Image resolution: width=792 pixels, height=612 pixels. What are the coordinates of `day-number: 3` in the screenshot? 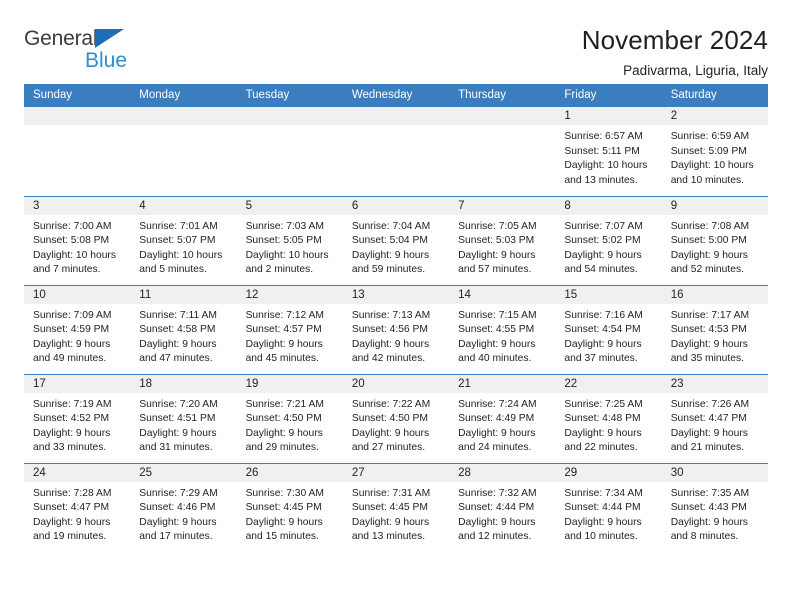 It's located at (77, 205).